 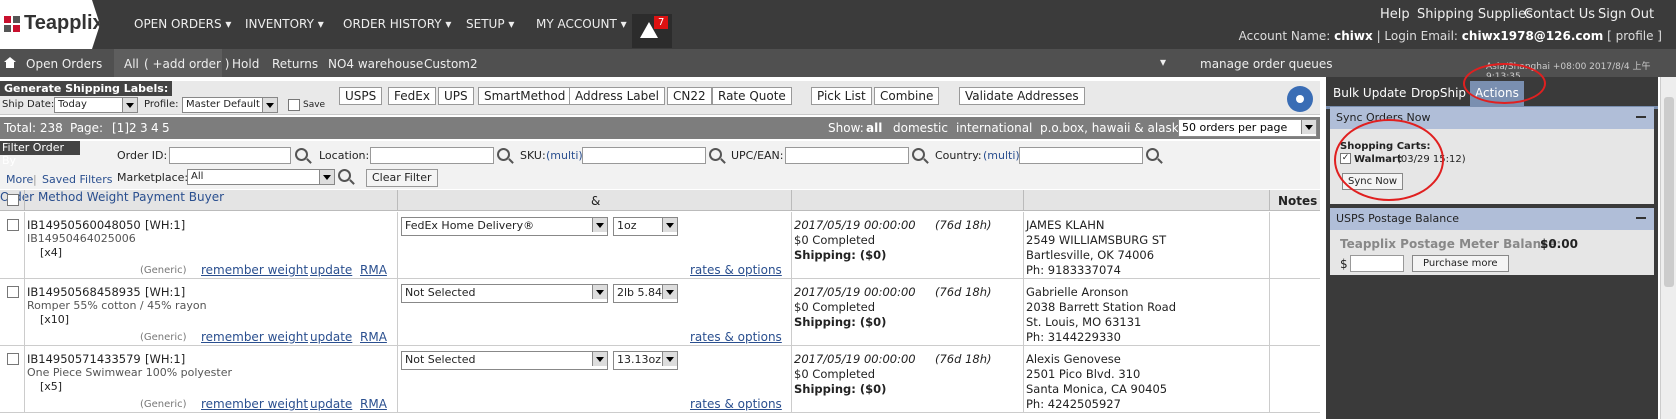 I want to click on tab-returns: Returns, so click(x=295, y=64).